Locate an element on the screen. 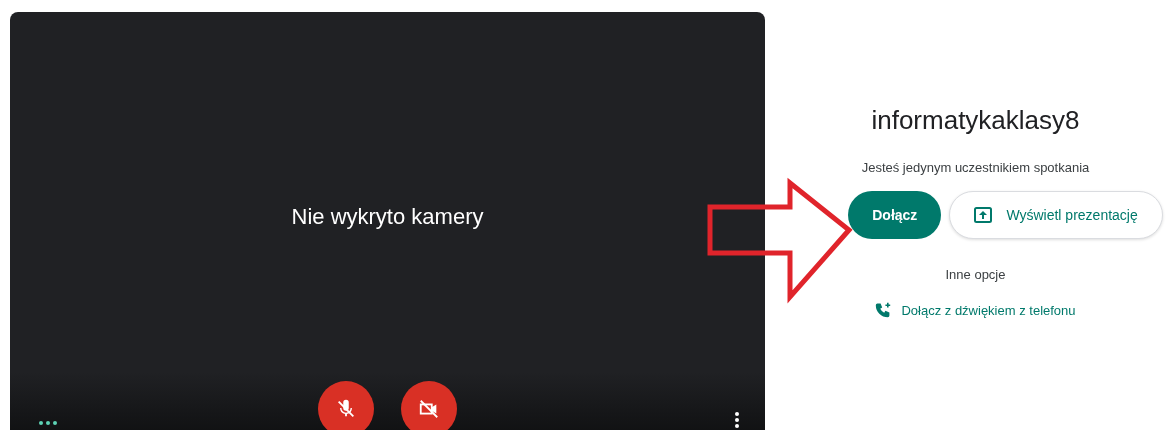  camera-button is located at coordinates (429, 405).